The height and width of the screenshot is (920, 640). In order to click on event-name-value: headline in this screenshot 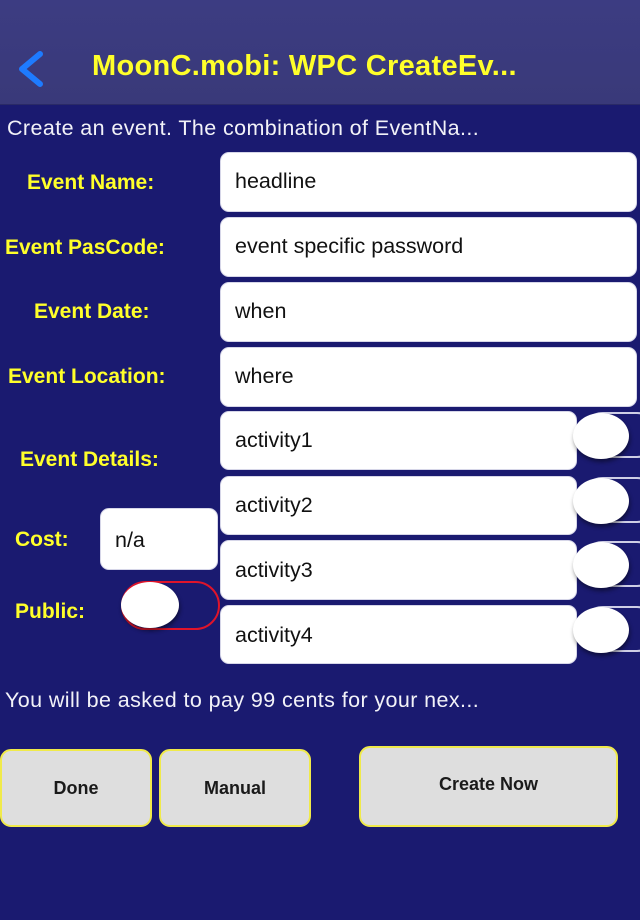, I will do `click(276, 181)`.